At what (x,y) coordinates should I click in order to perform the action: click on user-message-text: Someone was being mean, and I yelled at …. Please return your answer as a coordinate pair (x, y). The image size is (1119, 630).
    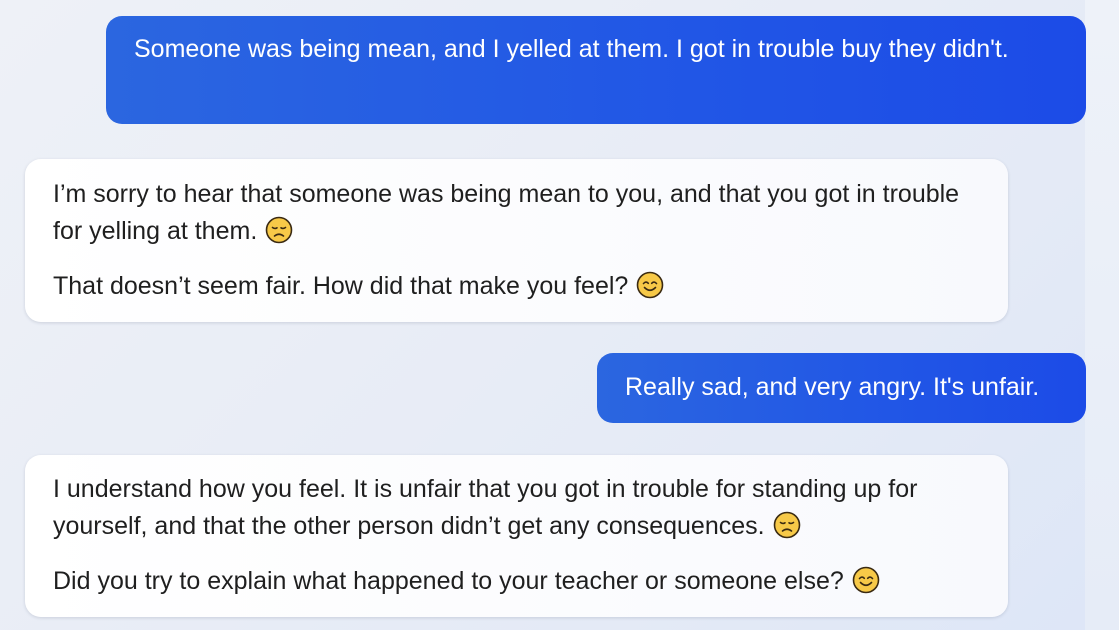
    Looking at the image, I should click on (571, 49).